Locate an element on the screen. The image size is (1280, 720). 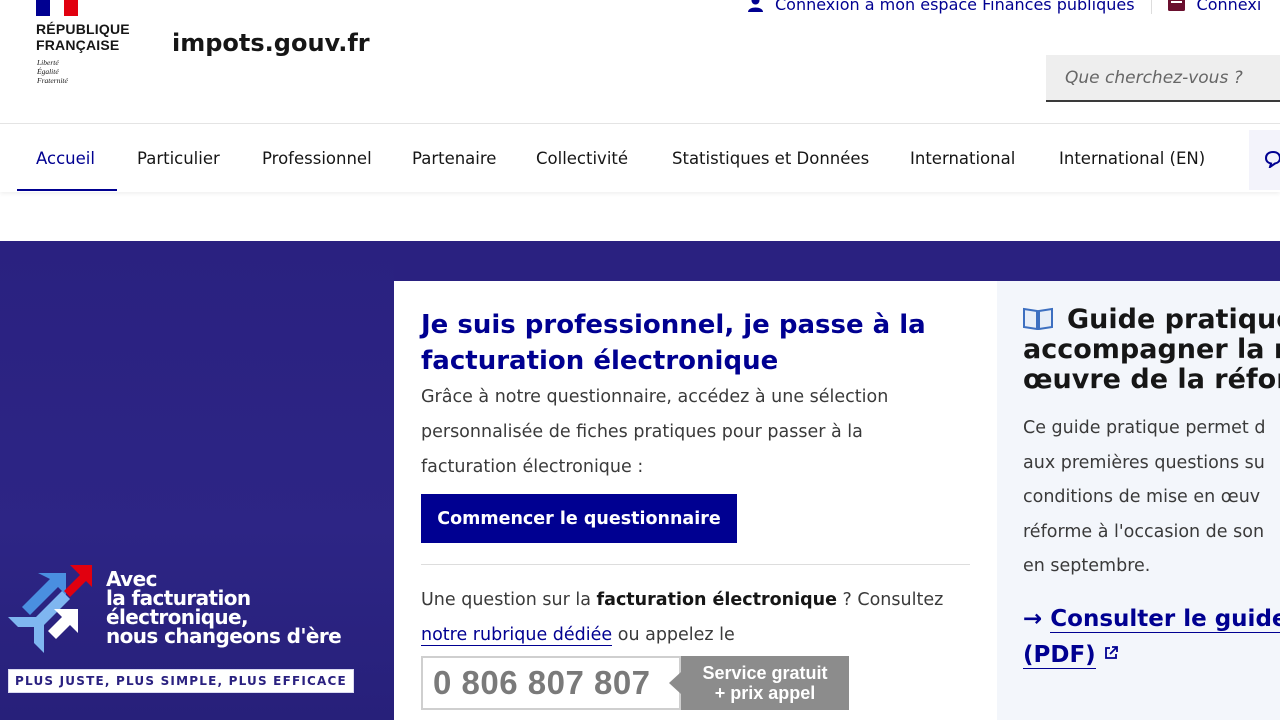
nav-item-particulier: Particulier is located at coordinates (178, 158).